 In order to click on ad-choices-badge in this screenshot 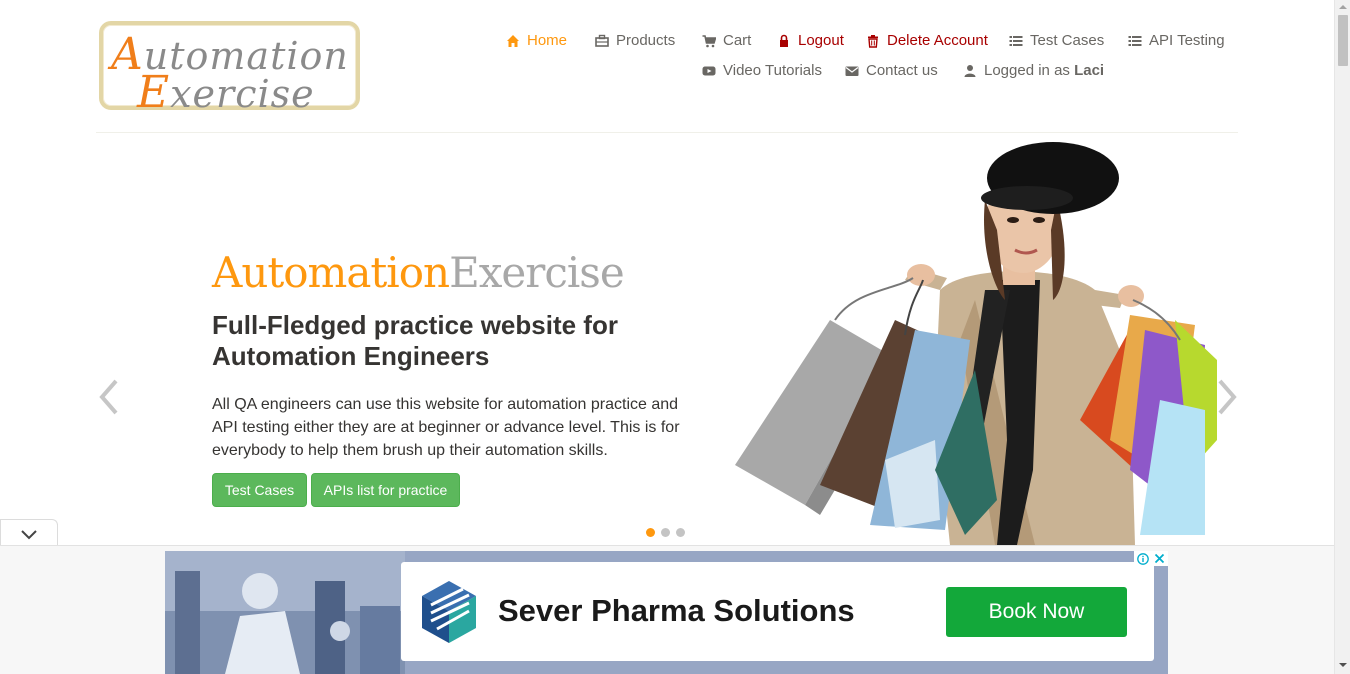, I will do `click(1151, 558)`.